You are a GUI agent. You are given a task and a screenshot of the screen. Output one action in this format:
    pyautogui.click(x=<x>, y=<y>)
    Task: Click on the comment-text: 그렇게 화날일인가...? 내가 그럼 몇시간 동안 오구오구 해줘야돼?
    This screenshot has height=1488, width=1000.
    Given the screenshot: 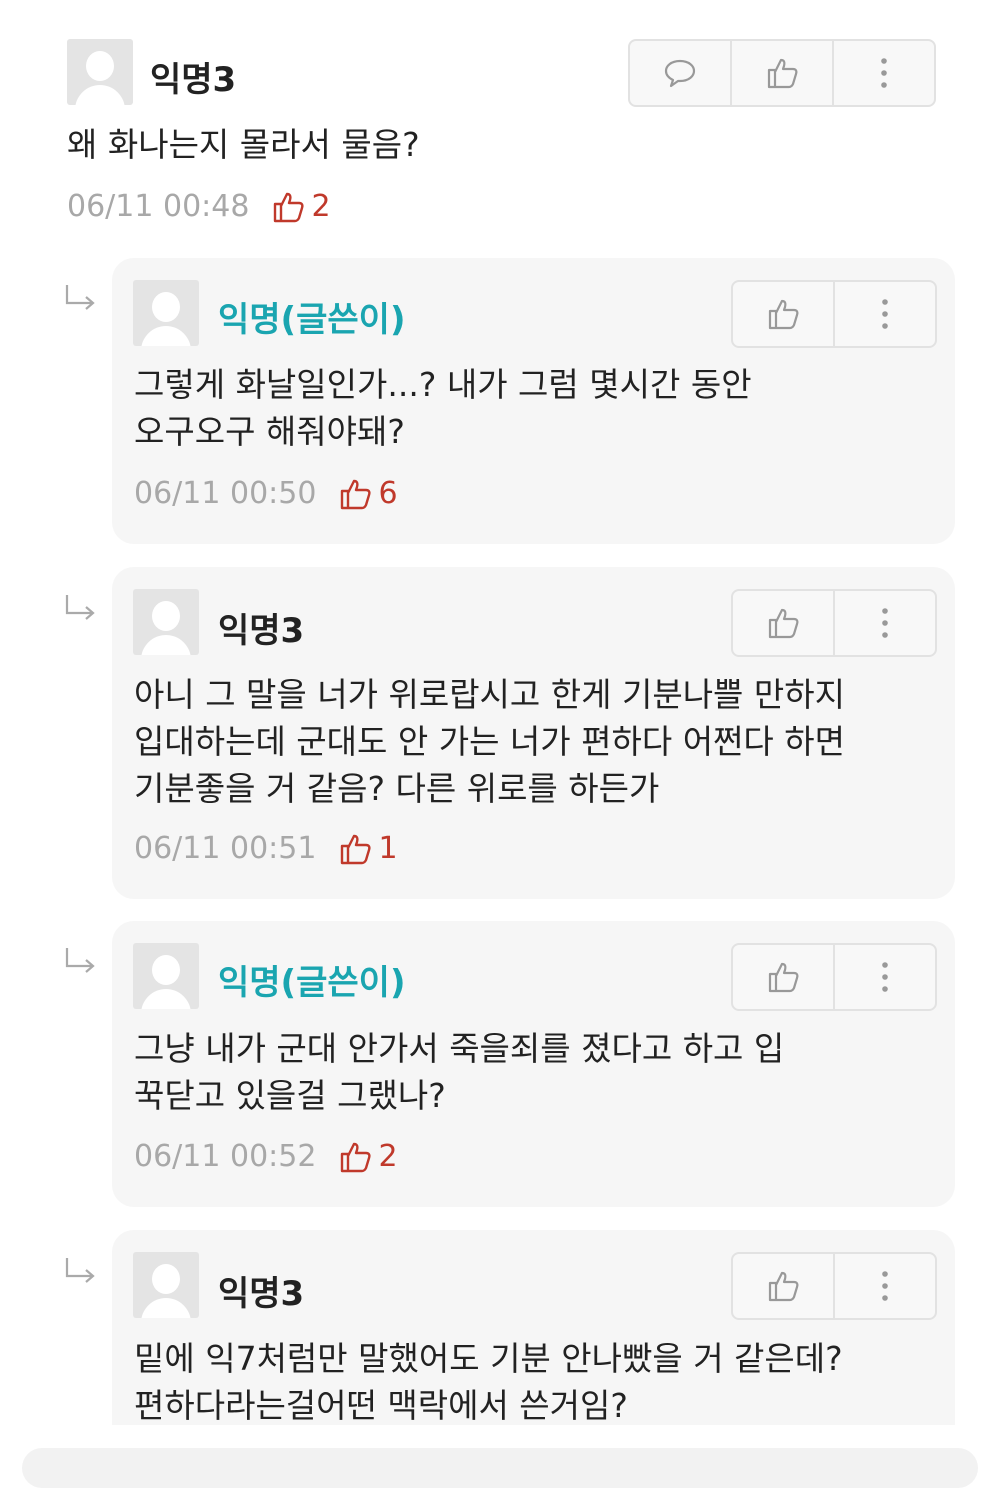 What is the action you would take?
    pyautogui.click(x=443, y=408)
    